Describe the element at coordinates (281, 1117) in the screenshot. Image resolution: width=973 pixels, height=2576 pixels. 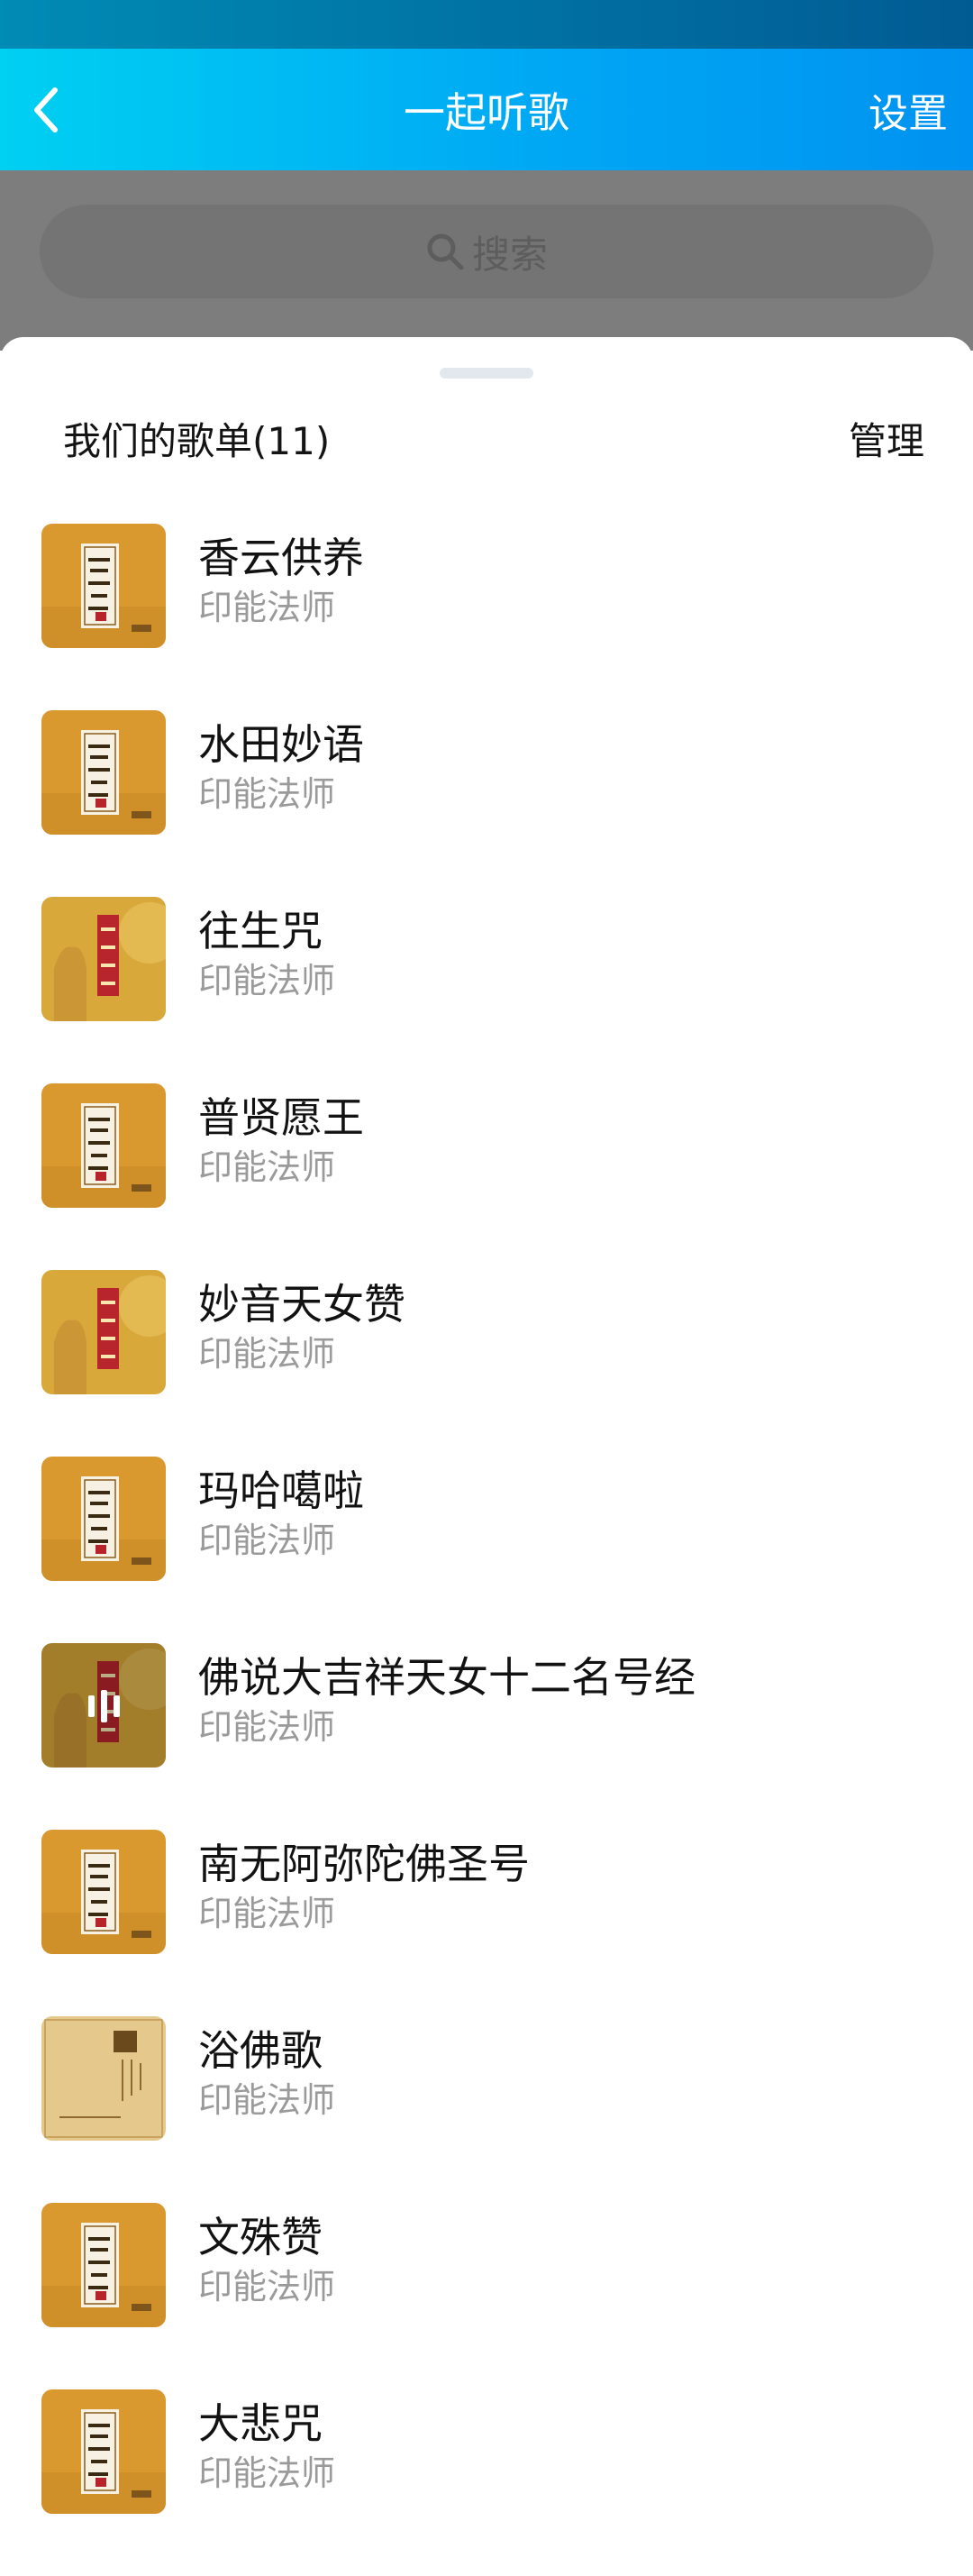
I see `song-title: 普贤愿王` at that location.